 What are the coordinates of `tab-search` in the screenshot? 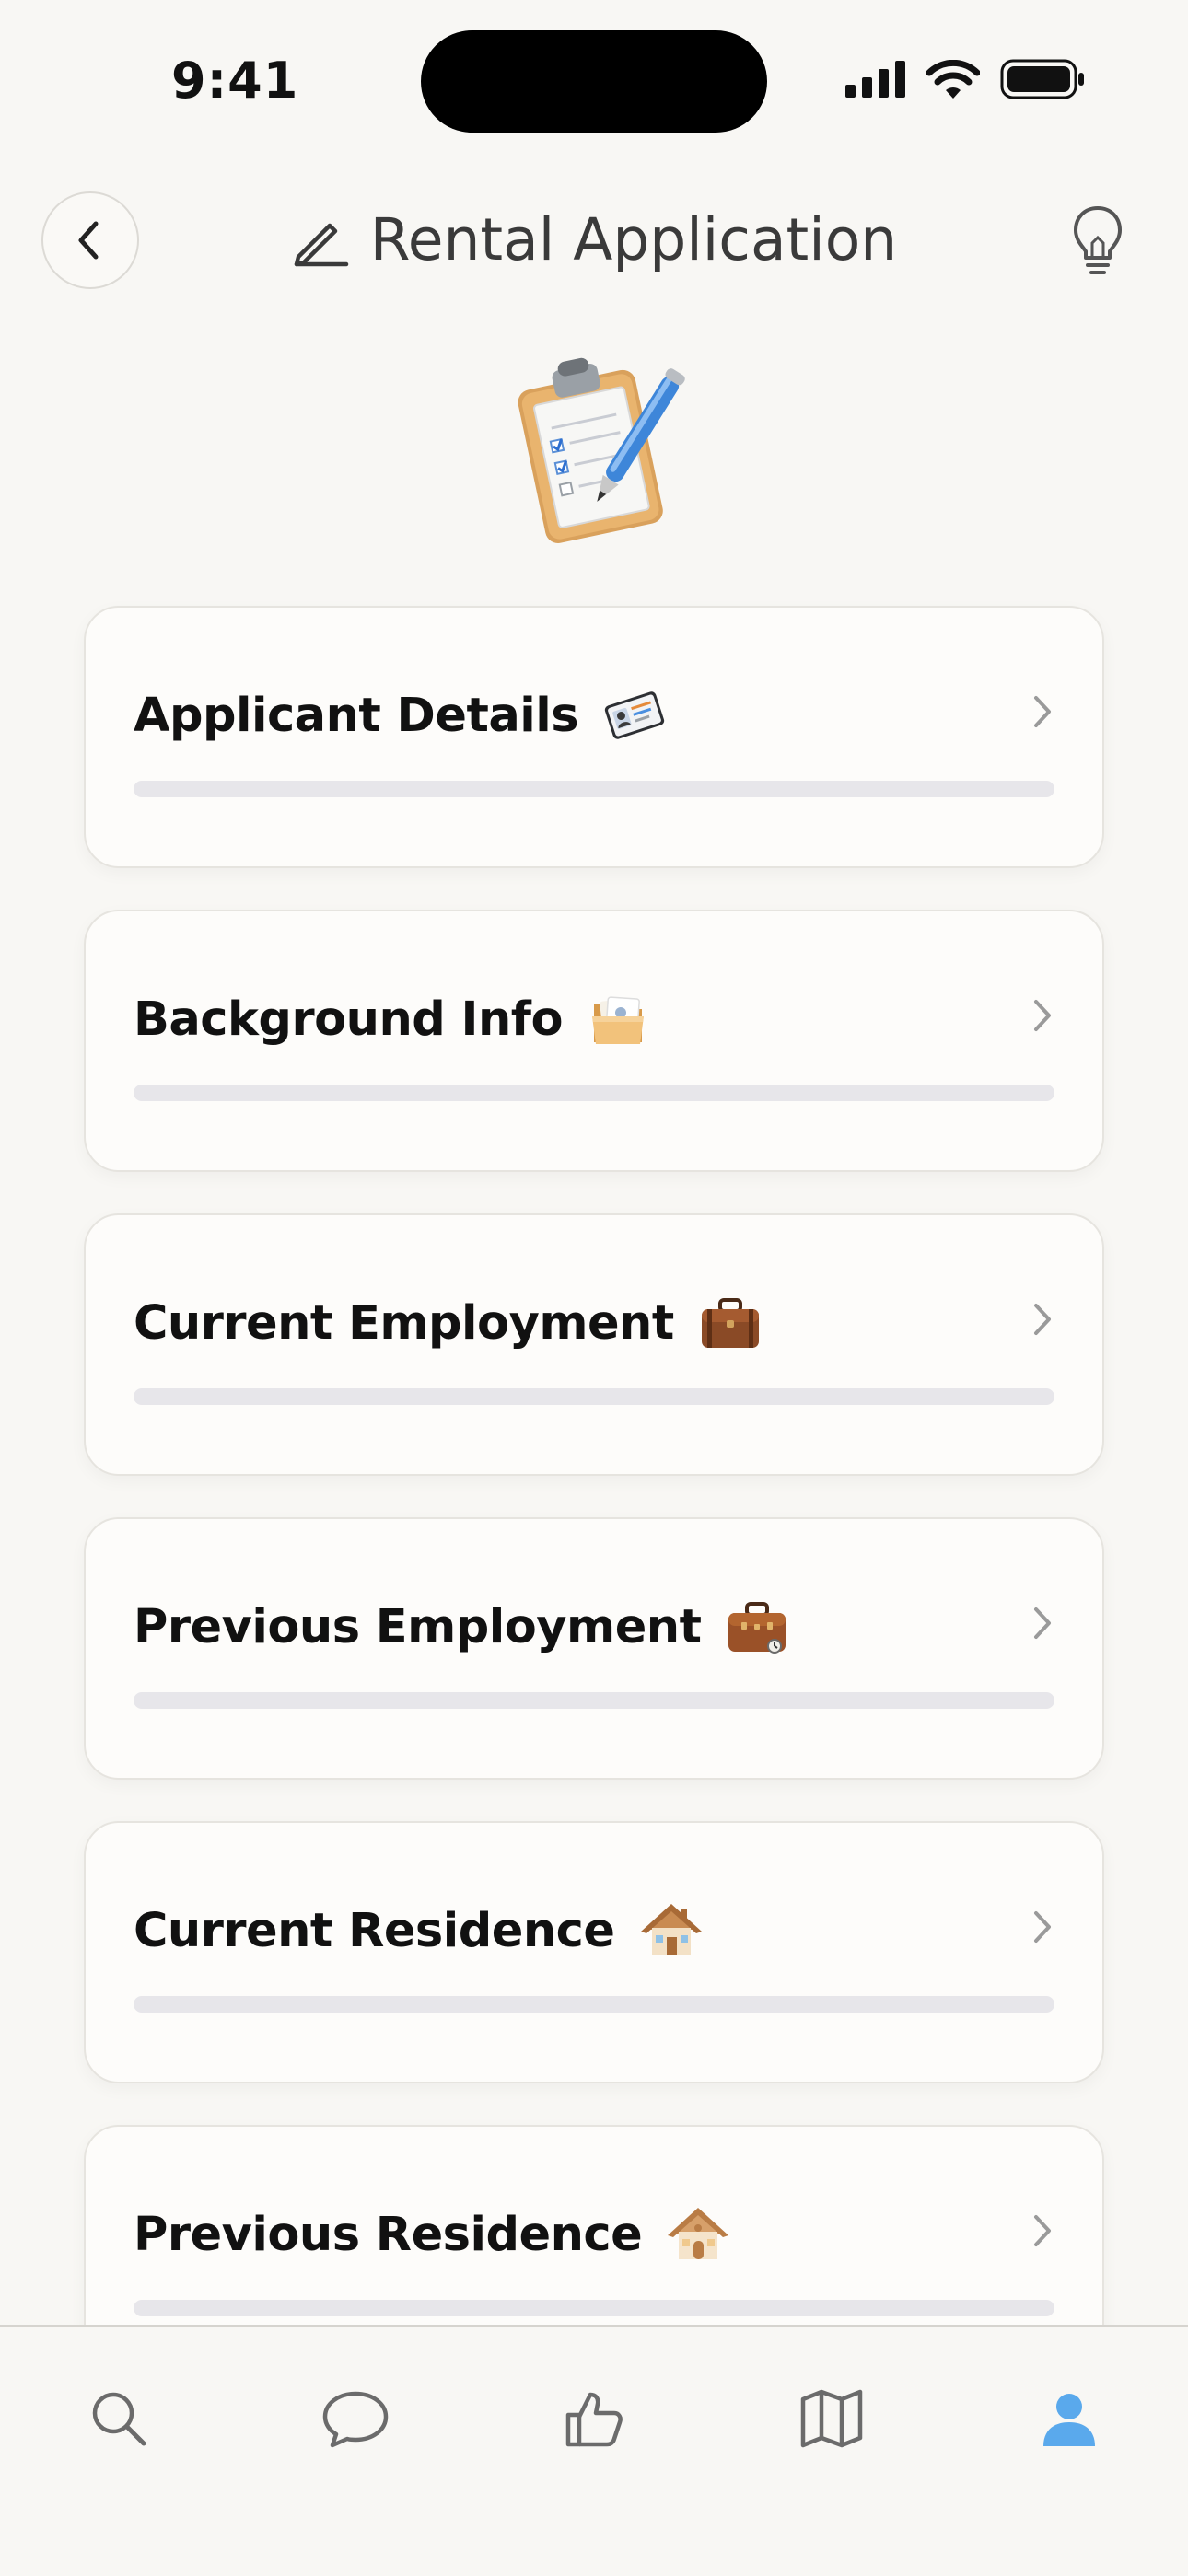 It's located at (119, 2418).